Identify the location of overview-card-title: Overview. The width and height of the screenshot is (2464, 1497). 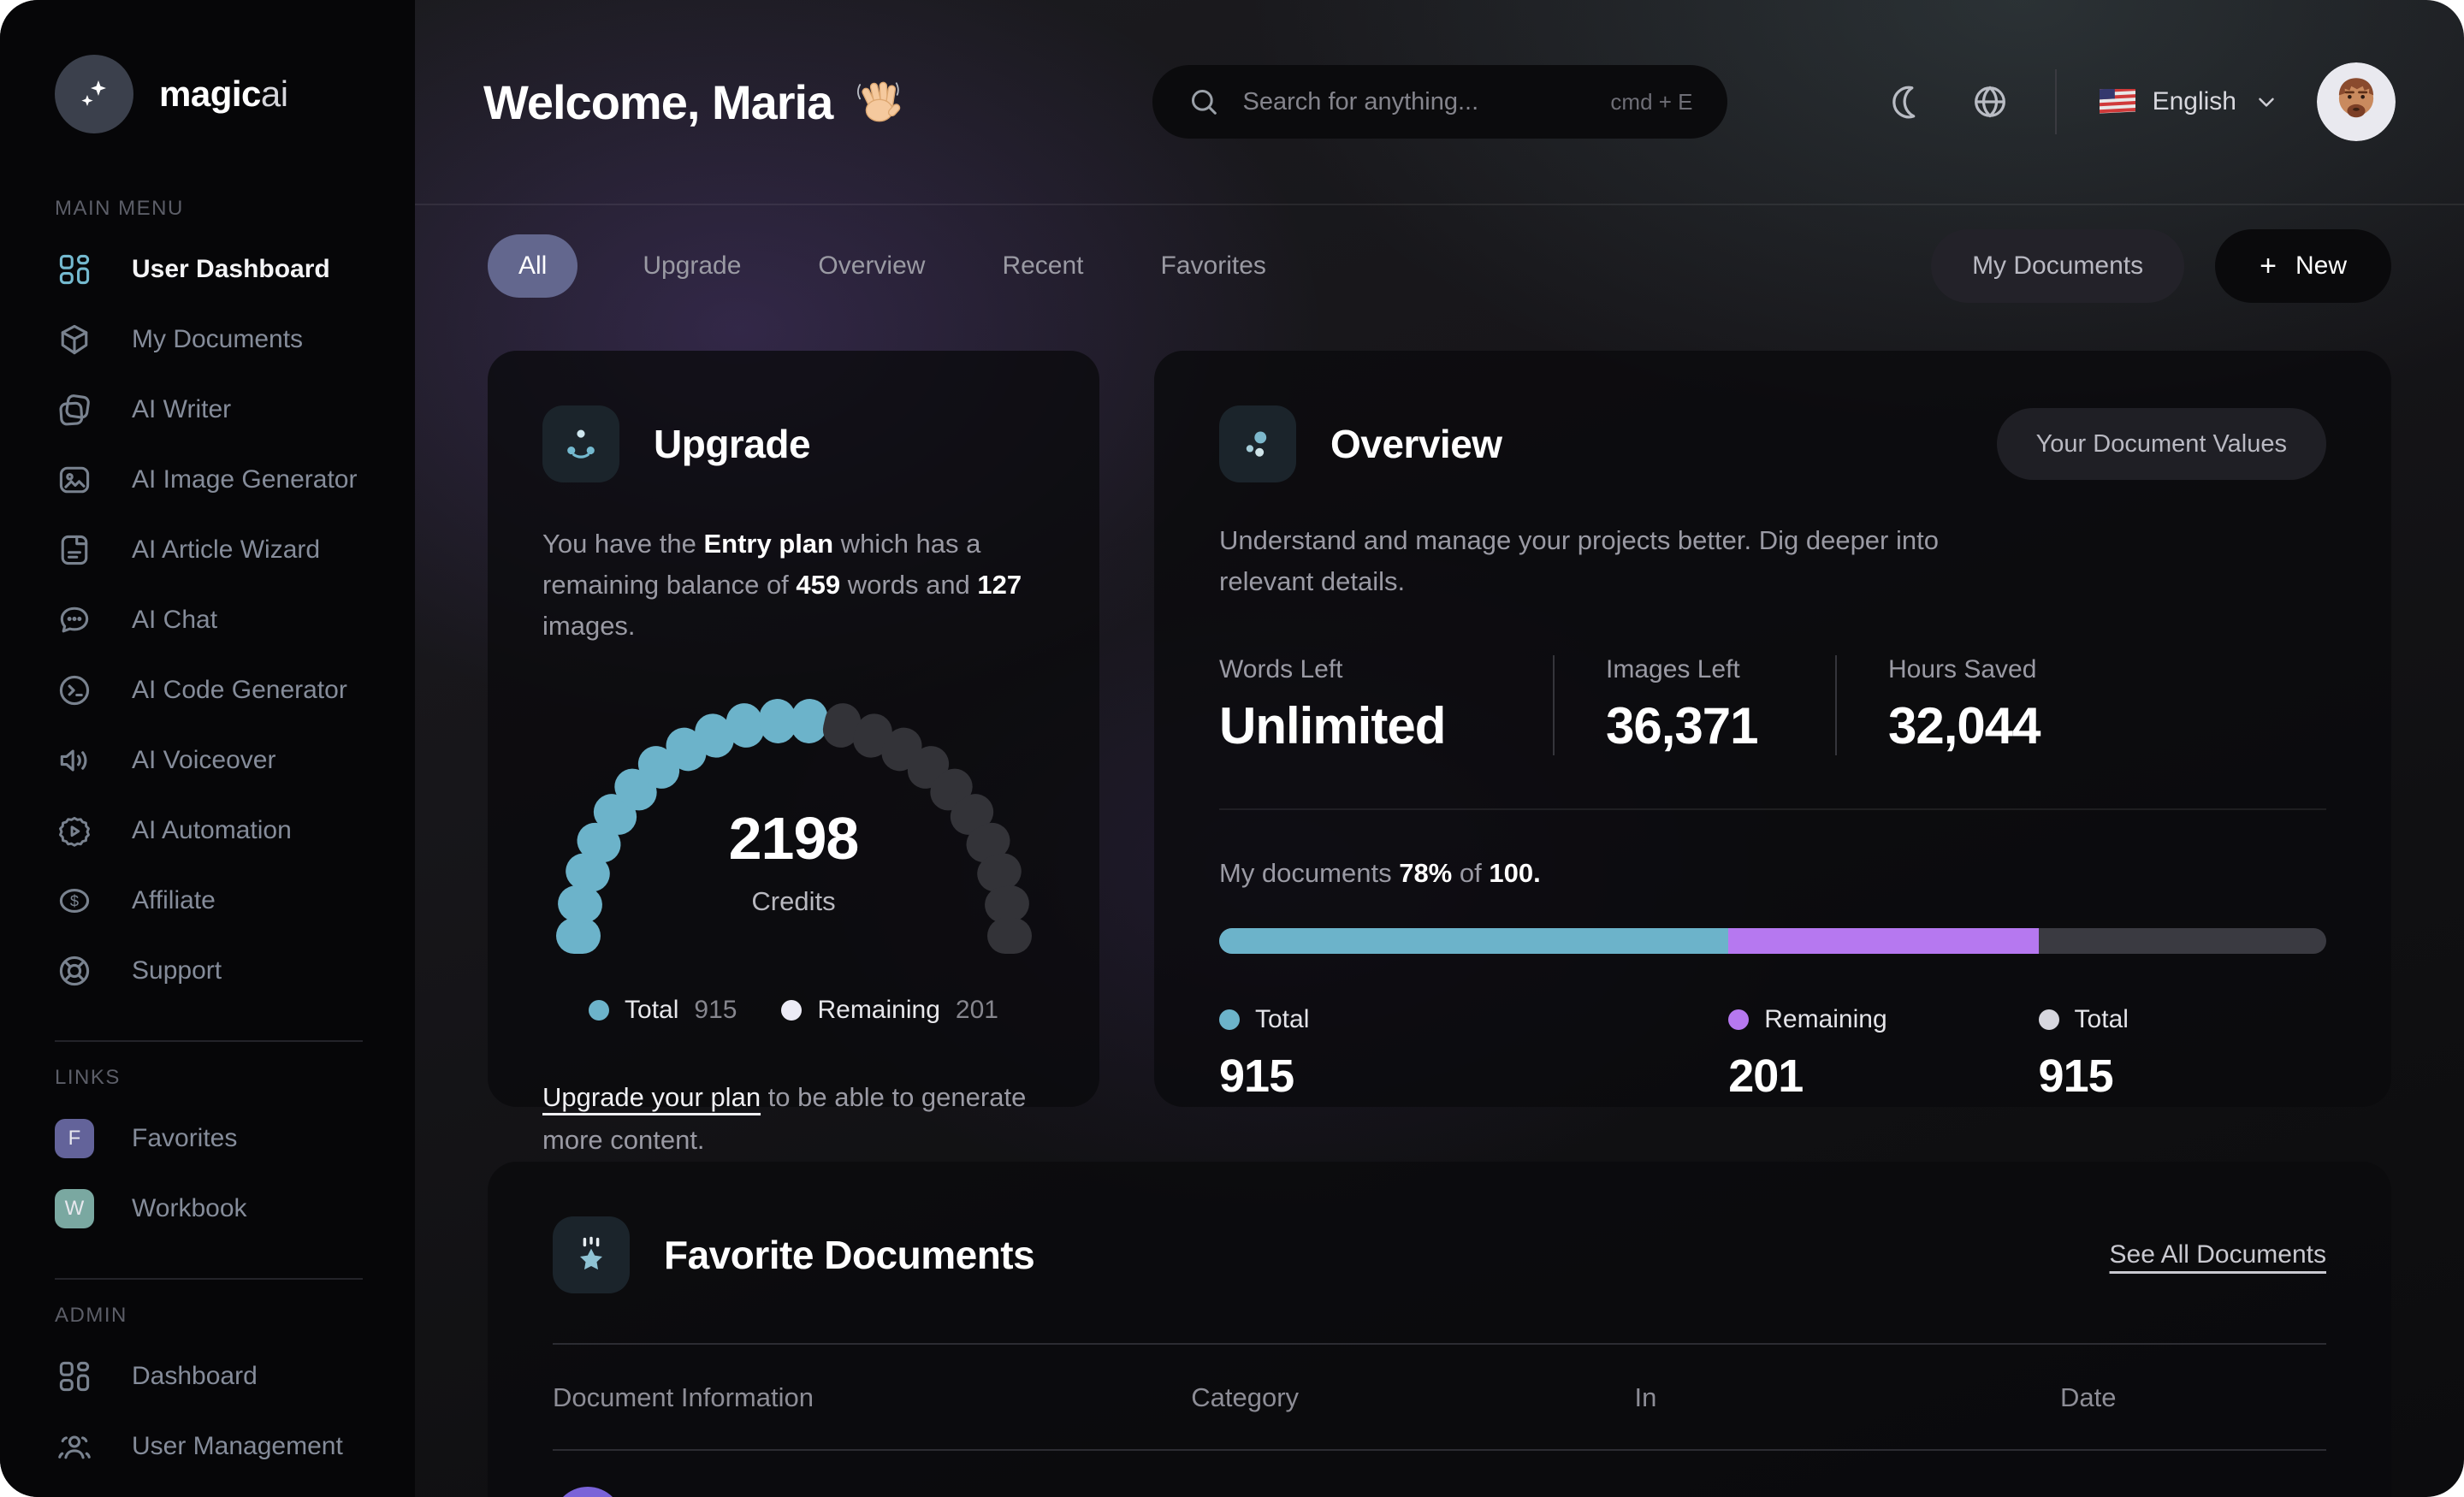
(1416, 444).